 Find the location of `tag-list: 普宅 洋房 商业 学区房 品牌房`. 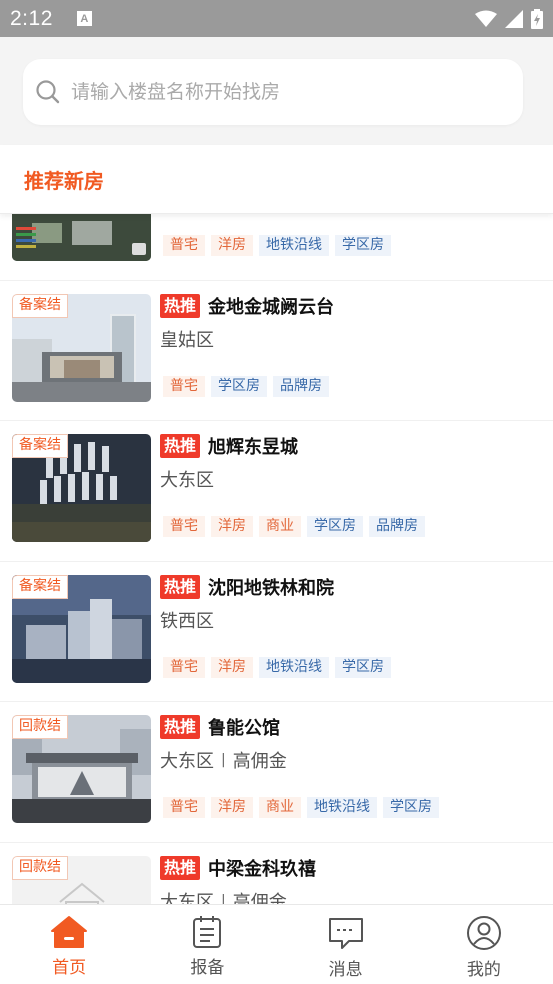

tag-list: 普宅 洋房 商业 学区房 品牌房 is located at coordinates (294, 526).